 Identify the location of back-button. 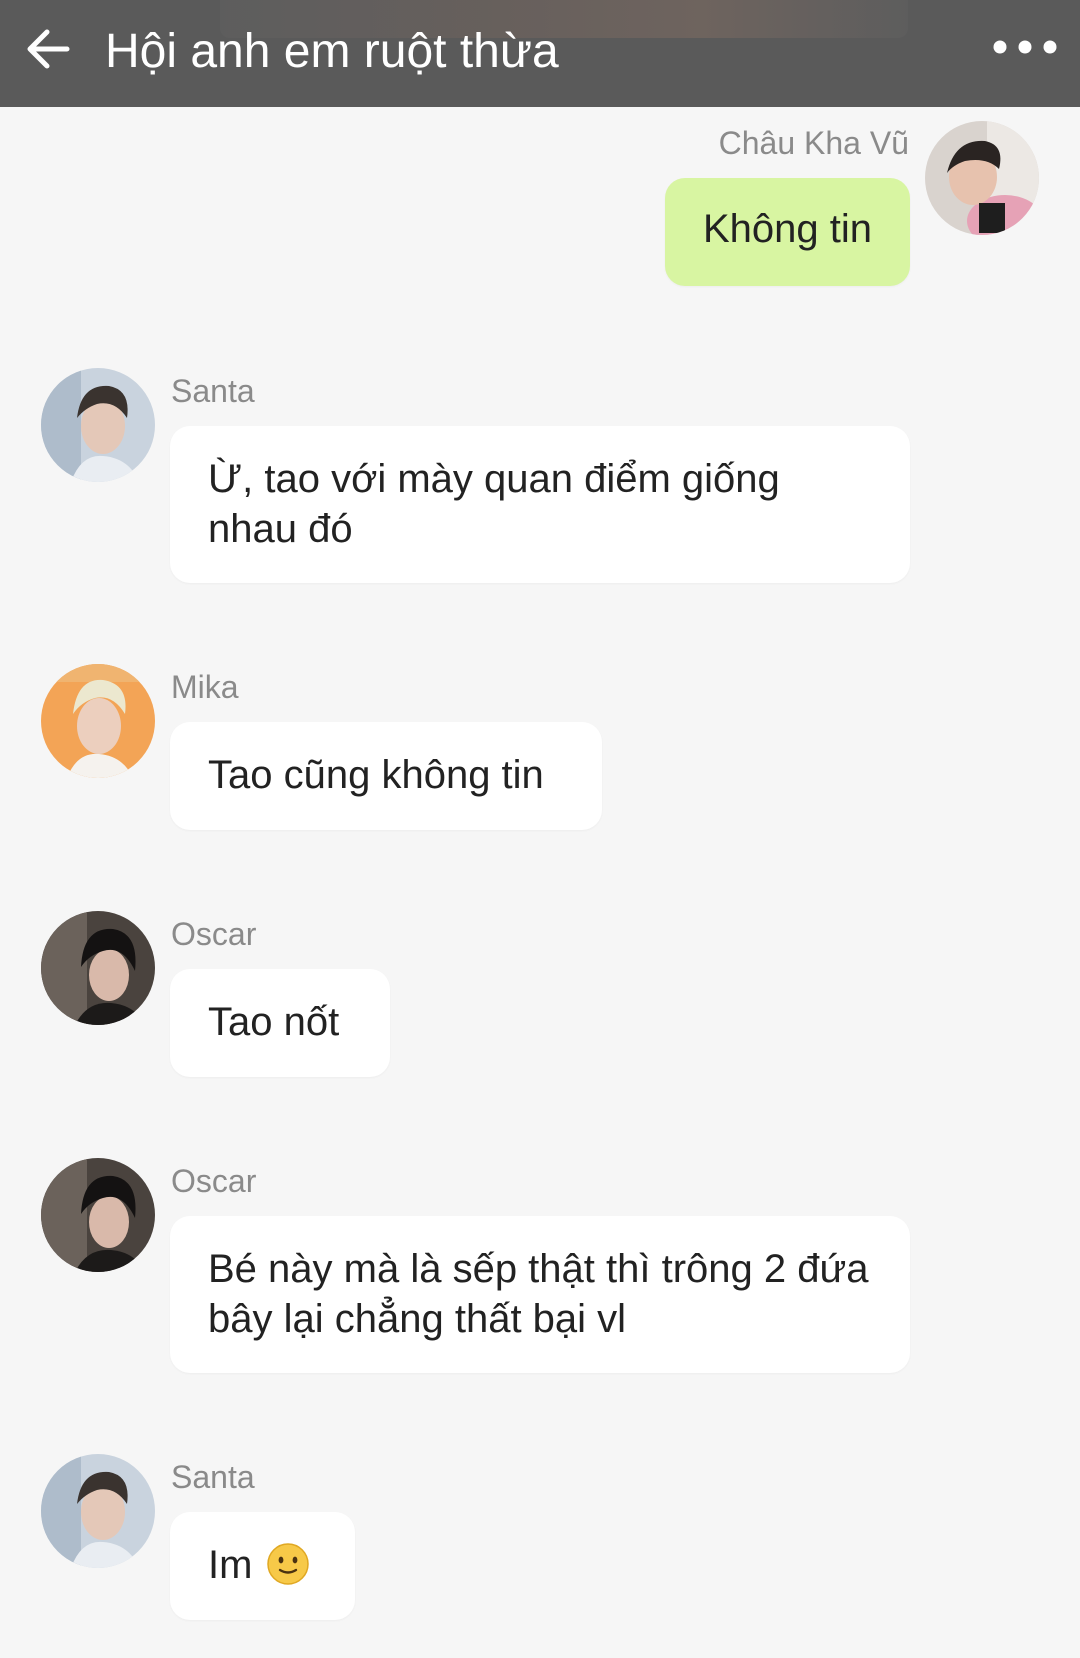
(47, 49).